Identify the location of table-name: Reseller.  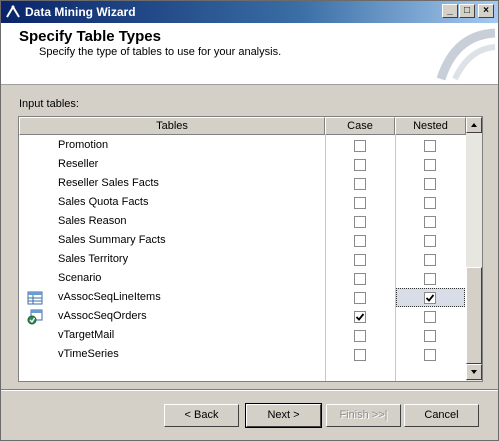
(78, 164).